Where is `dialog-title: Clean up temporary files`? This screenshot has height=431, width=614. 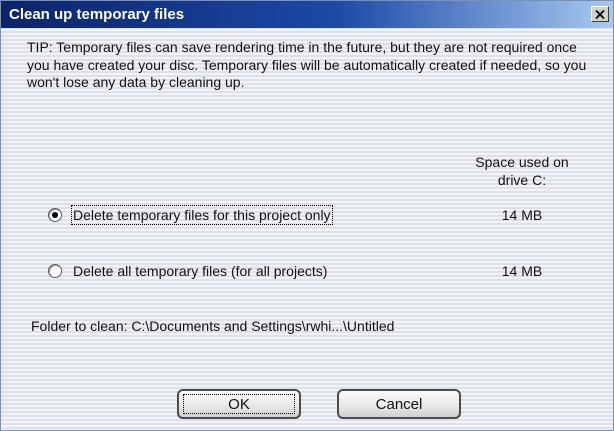
dialog-title: Clean up temporary files is located at coordinates (97, 14).